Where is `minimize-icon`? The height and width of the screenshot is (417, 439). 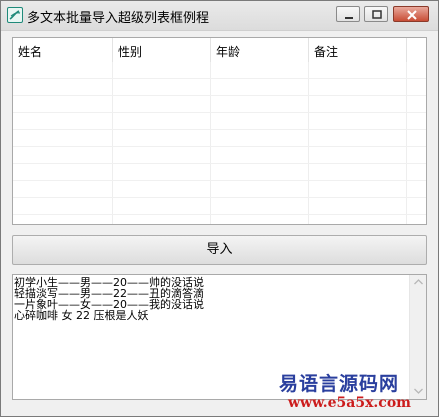
minimize-icon is located at coordinates (349, 18).